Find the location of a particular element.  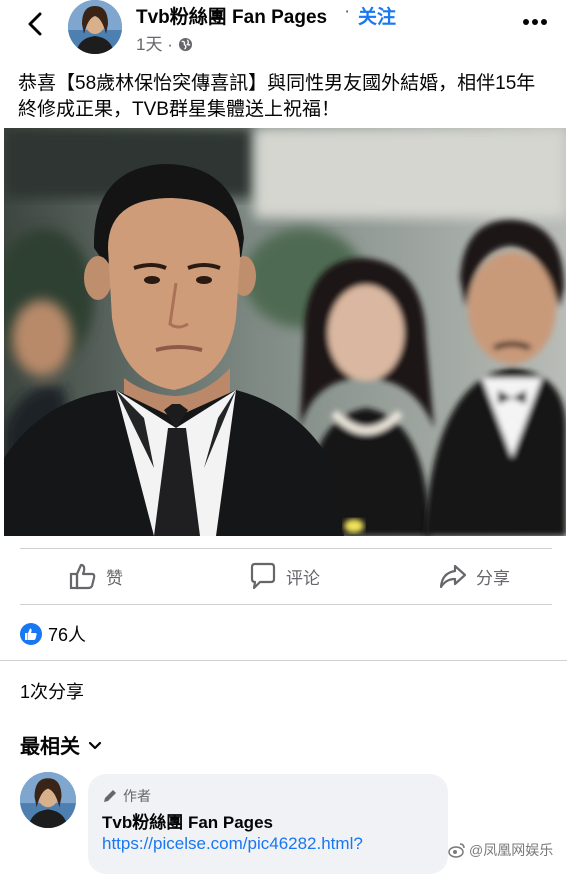

author-tag-label: 作者 is located at coordinates (137, 796).